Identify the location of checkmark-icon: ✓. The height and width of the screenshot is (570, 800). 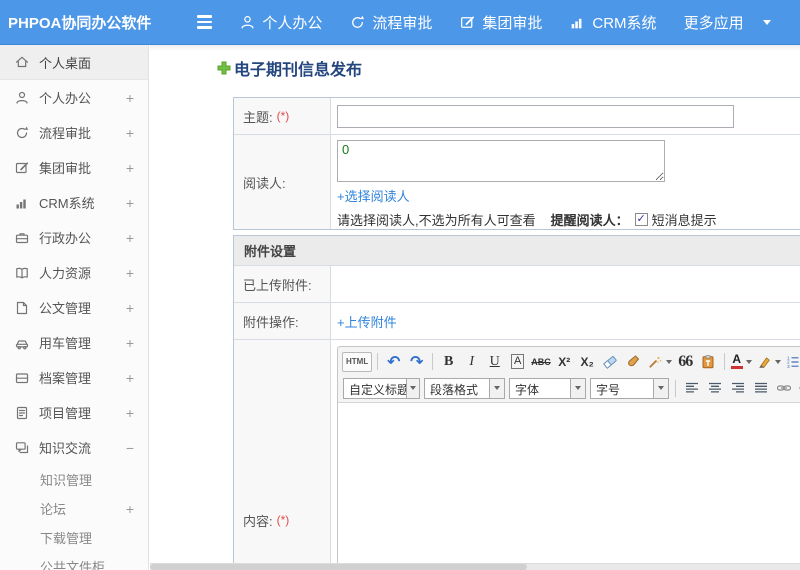
(641, 219).